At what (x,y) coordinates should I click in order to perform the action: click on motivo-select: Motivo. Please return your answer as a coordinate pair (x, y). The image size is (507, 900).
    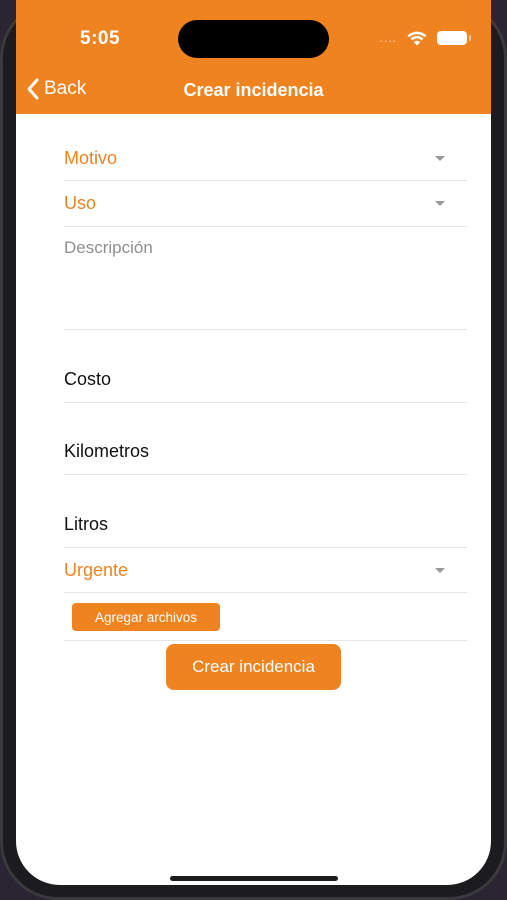
    Looking at the image, I should click on (265, 158).